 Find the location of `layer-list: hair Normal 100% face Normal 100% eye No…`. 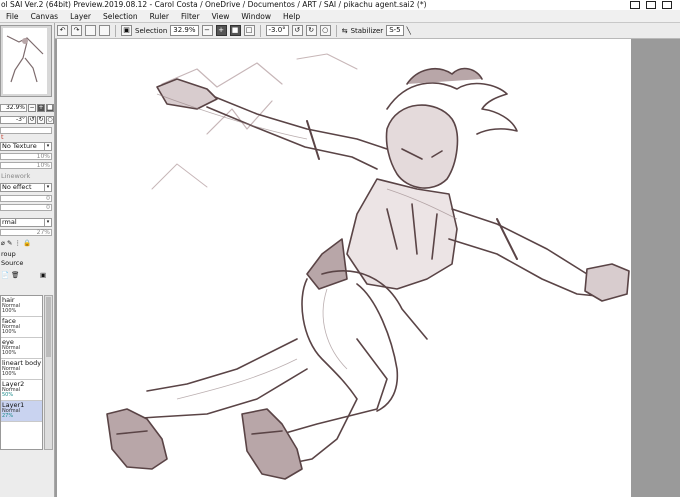

layer-list: hair Normal 100% face Normal 100% eye No… is located at coordinates (21, 372).